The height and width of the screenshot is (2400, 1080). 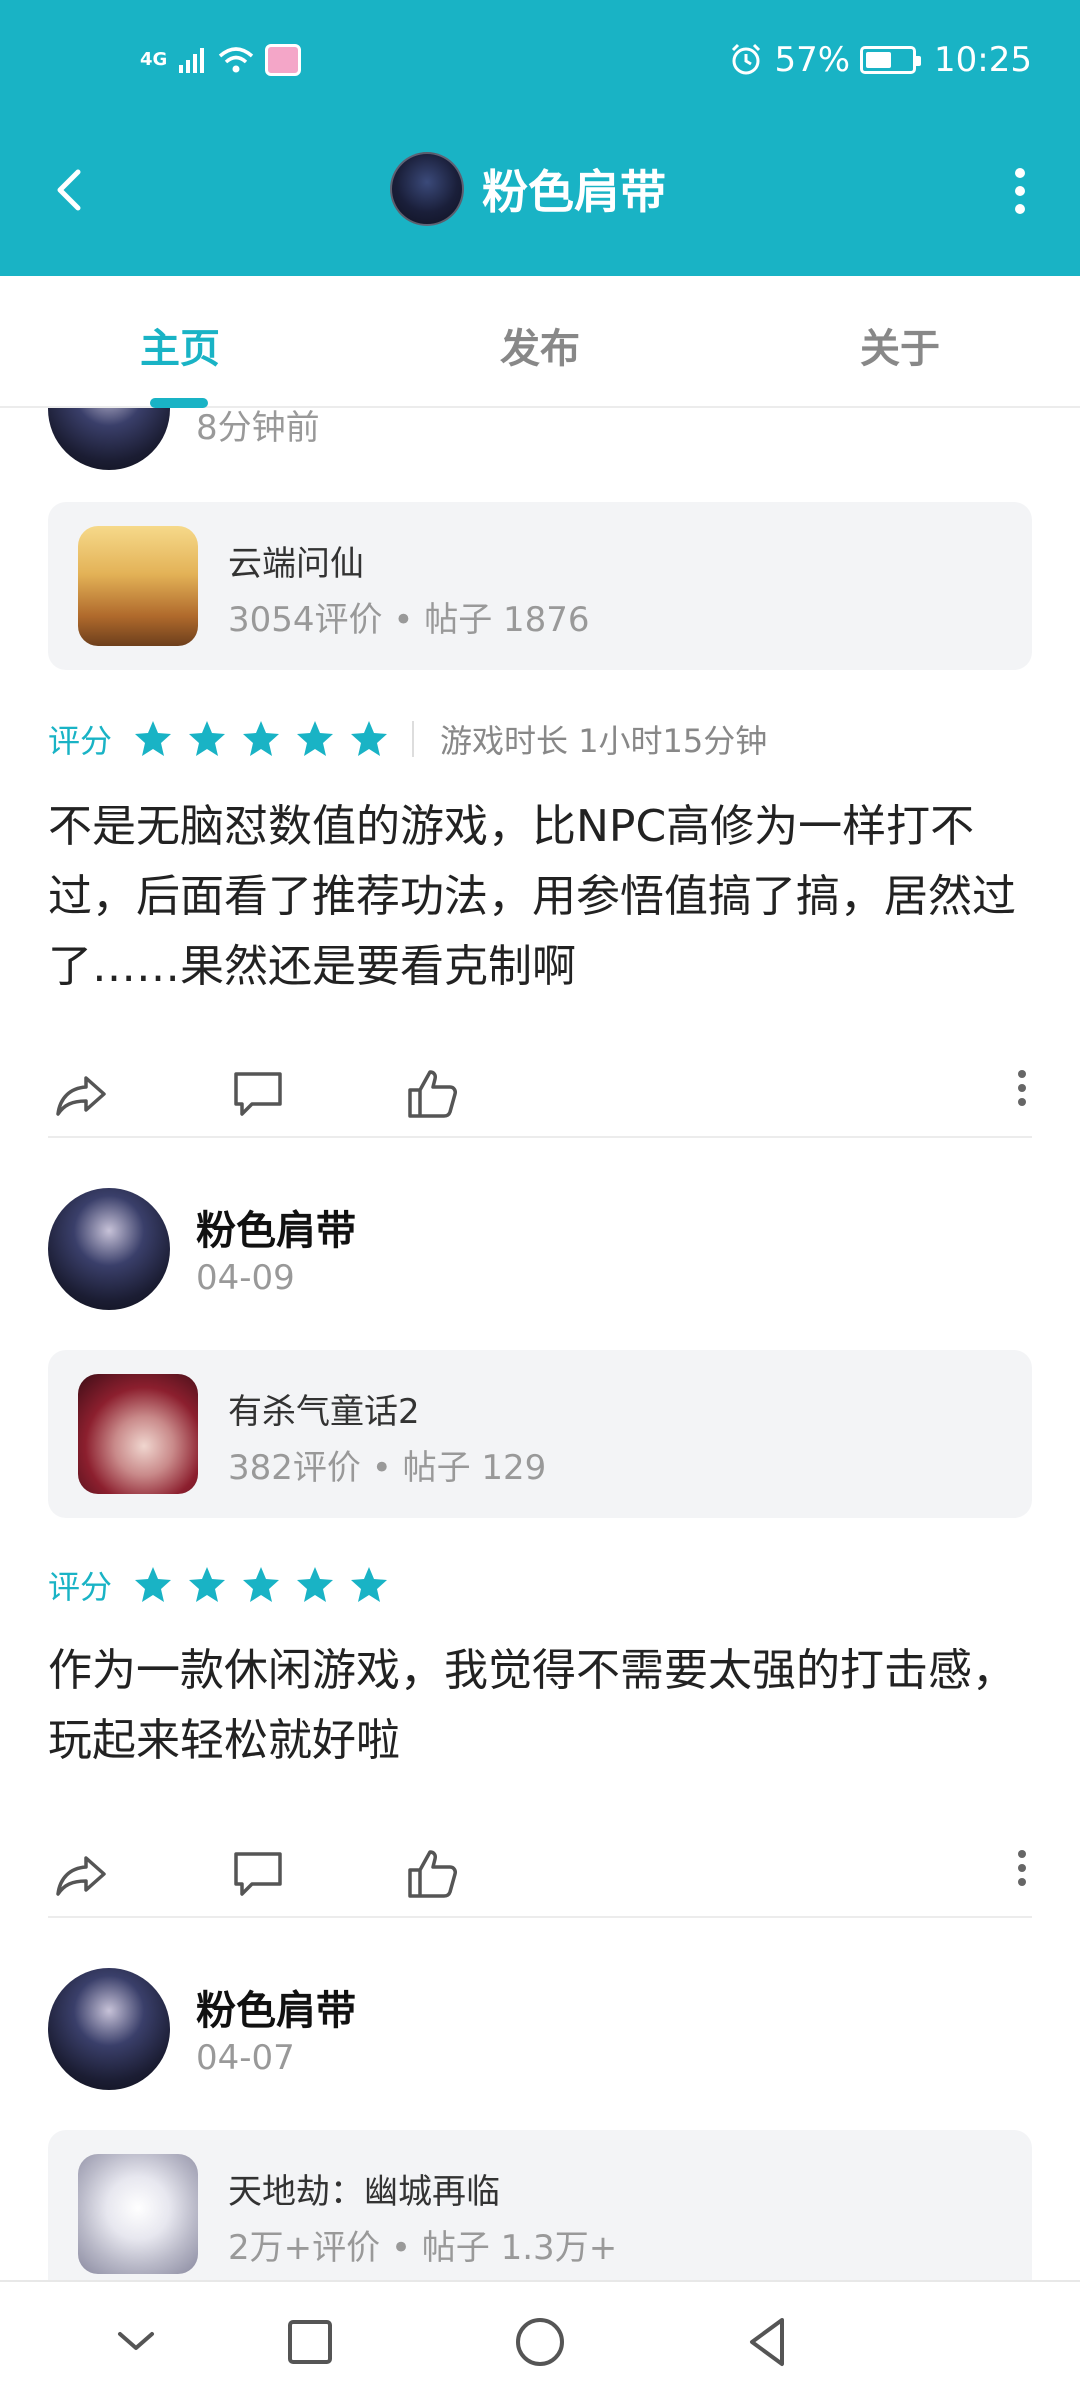 What do you see at coordinates (900, 345) in the screenshot?
I see `tab-about: 关于` at bounding box center [900, 345].